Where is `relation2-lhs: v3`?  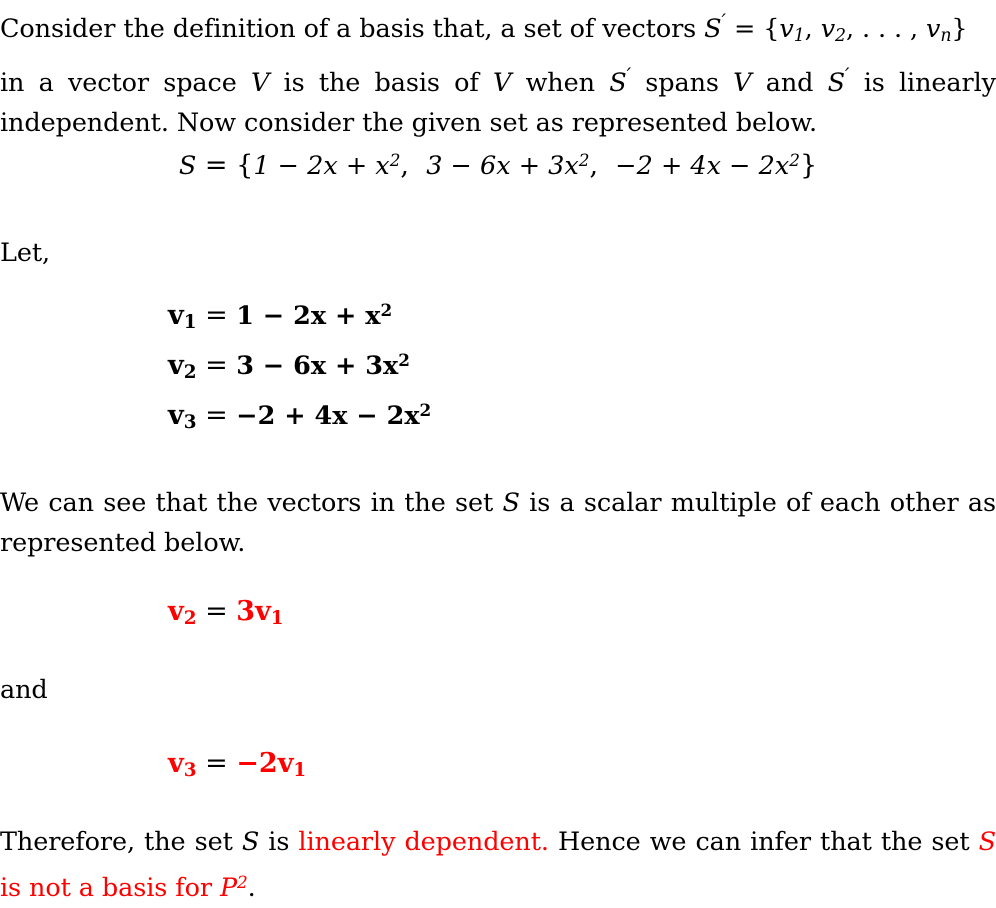 relation2-lhs: v3 is located at coordinates (182, 765).